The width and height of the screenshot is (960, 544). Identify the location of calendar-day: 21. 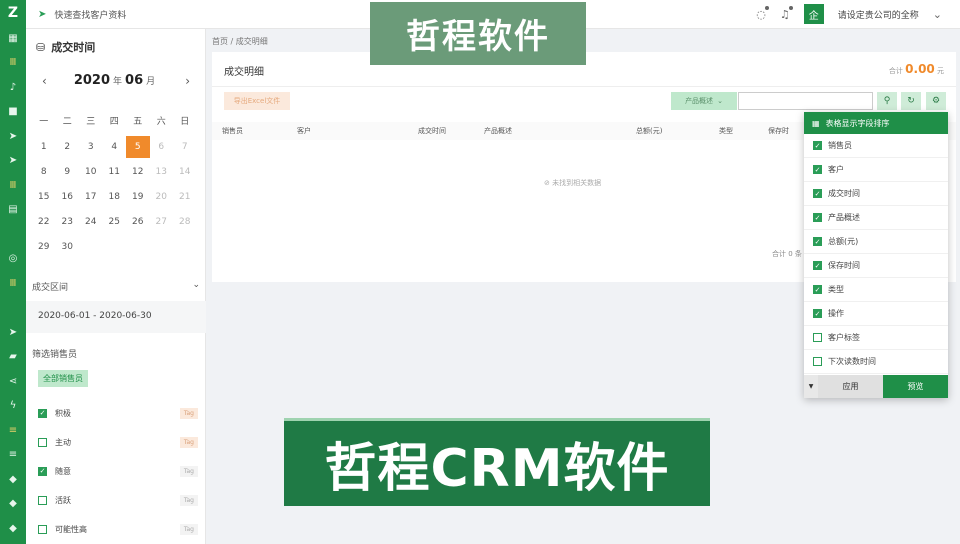
(185, 197).